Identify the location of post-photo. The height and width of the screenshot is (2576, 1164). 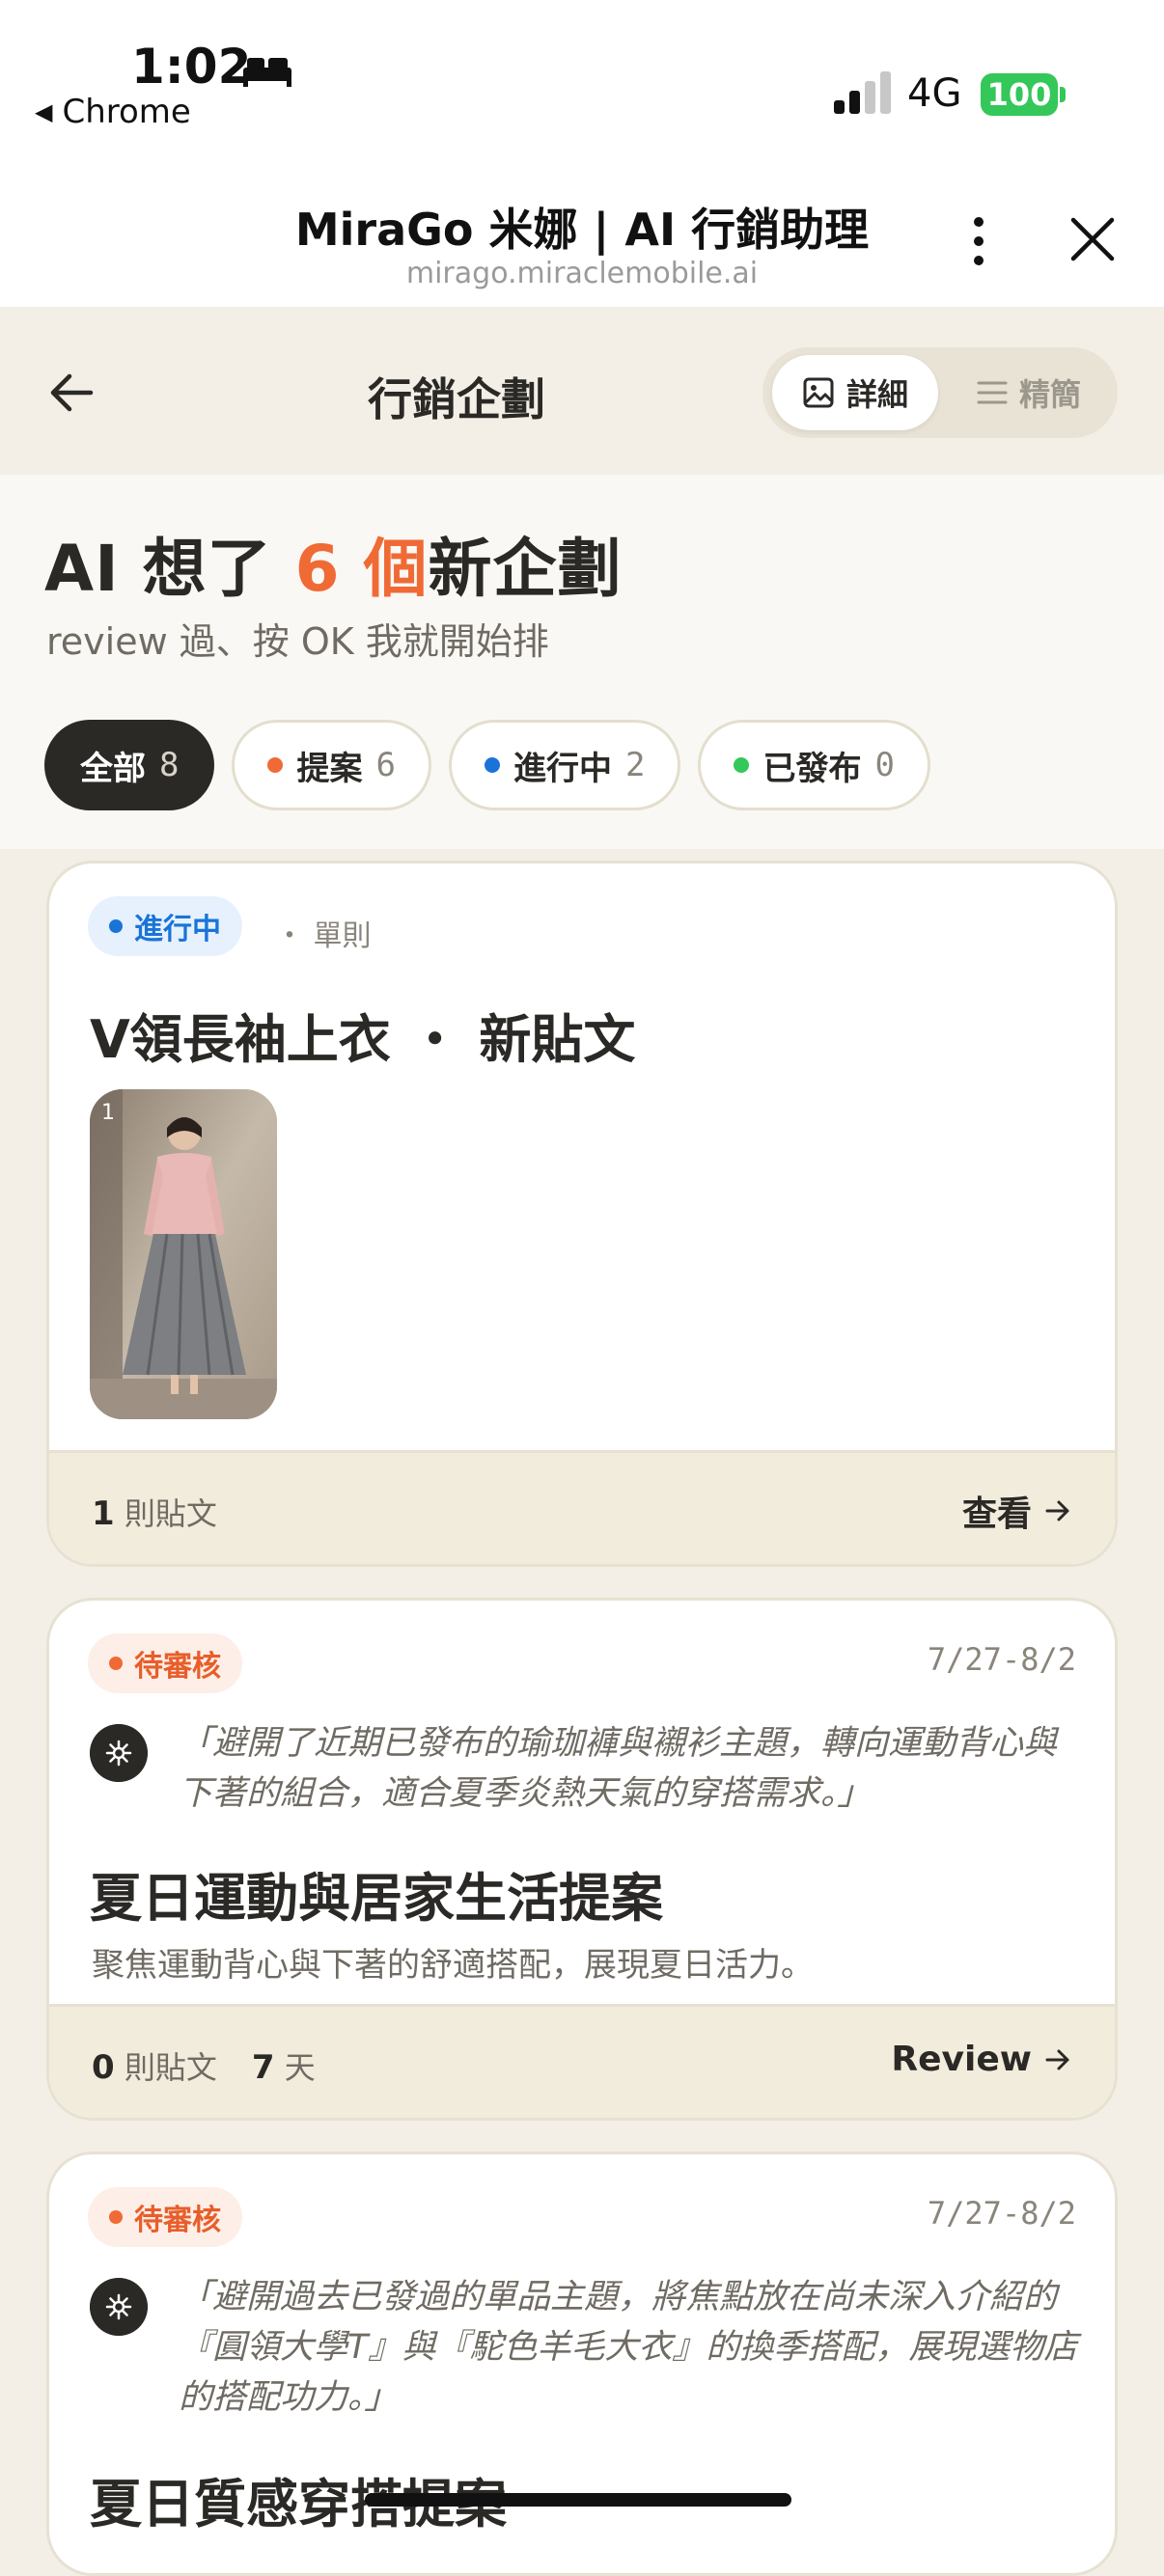
(184, 1254).